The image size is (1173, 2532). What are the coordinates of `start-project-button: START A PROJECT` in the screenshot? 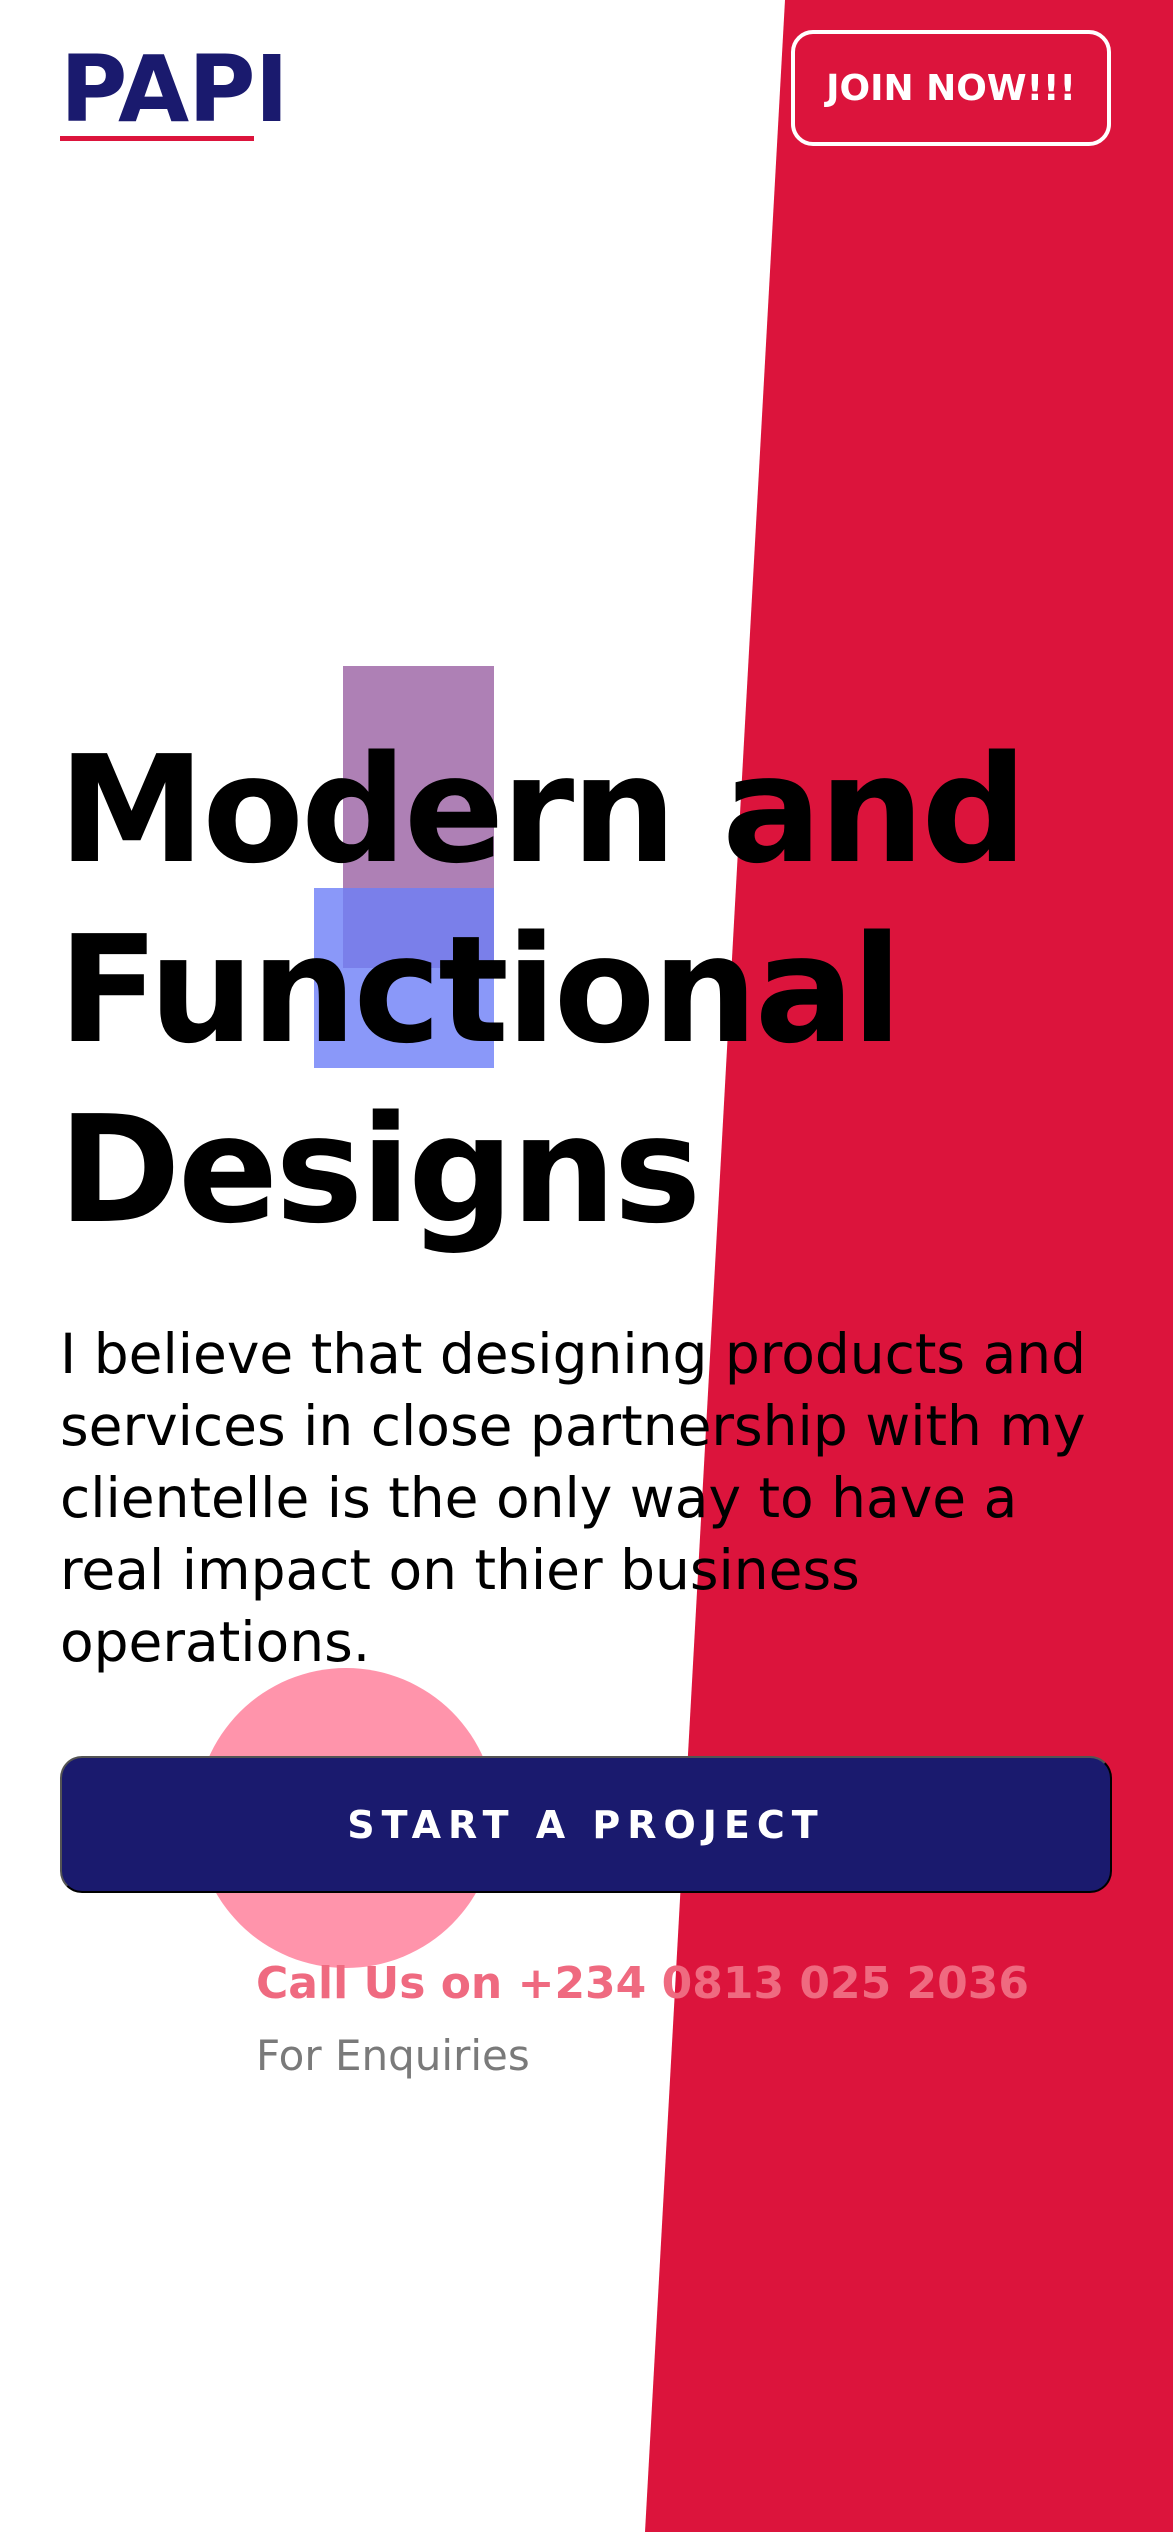 It's located at (586, 1824).